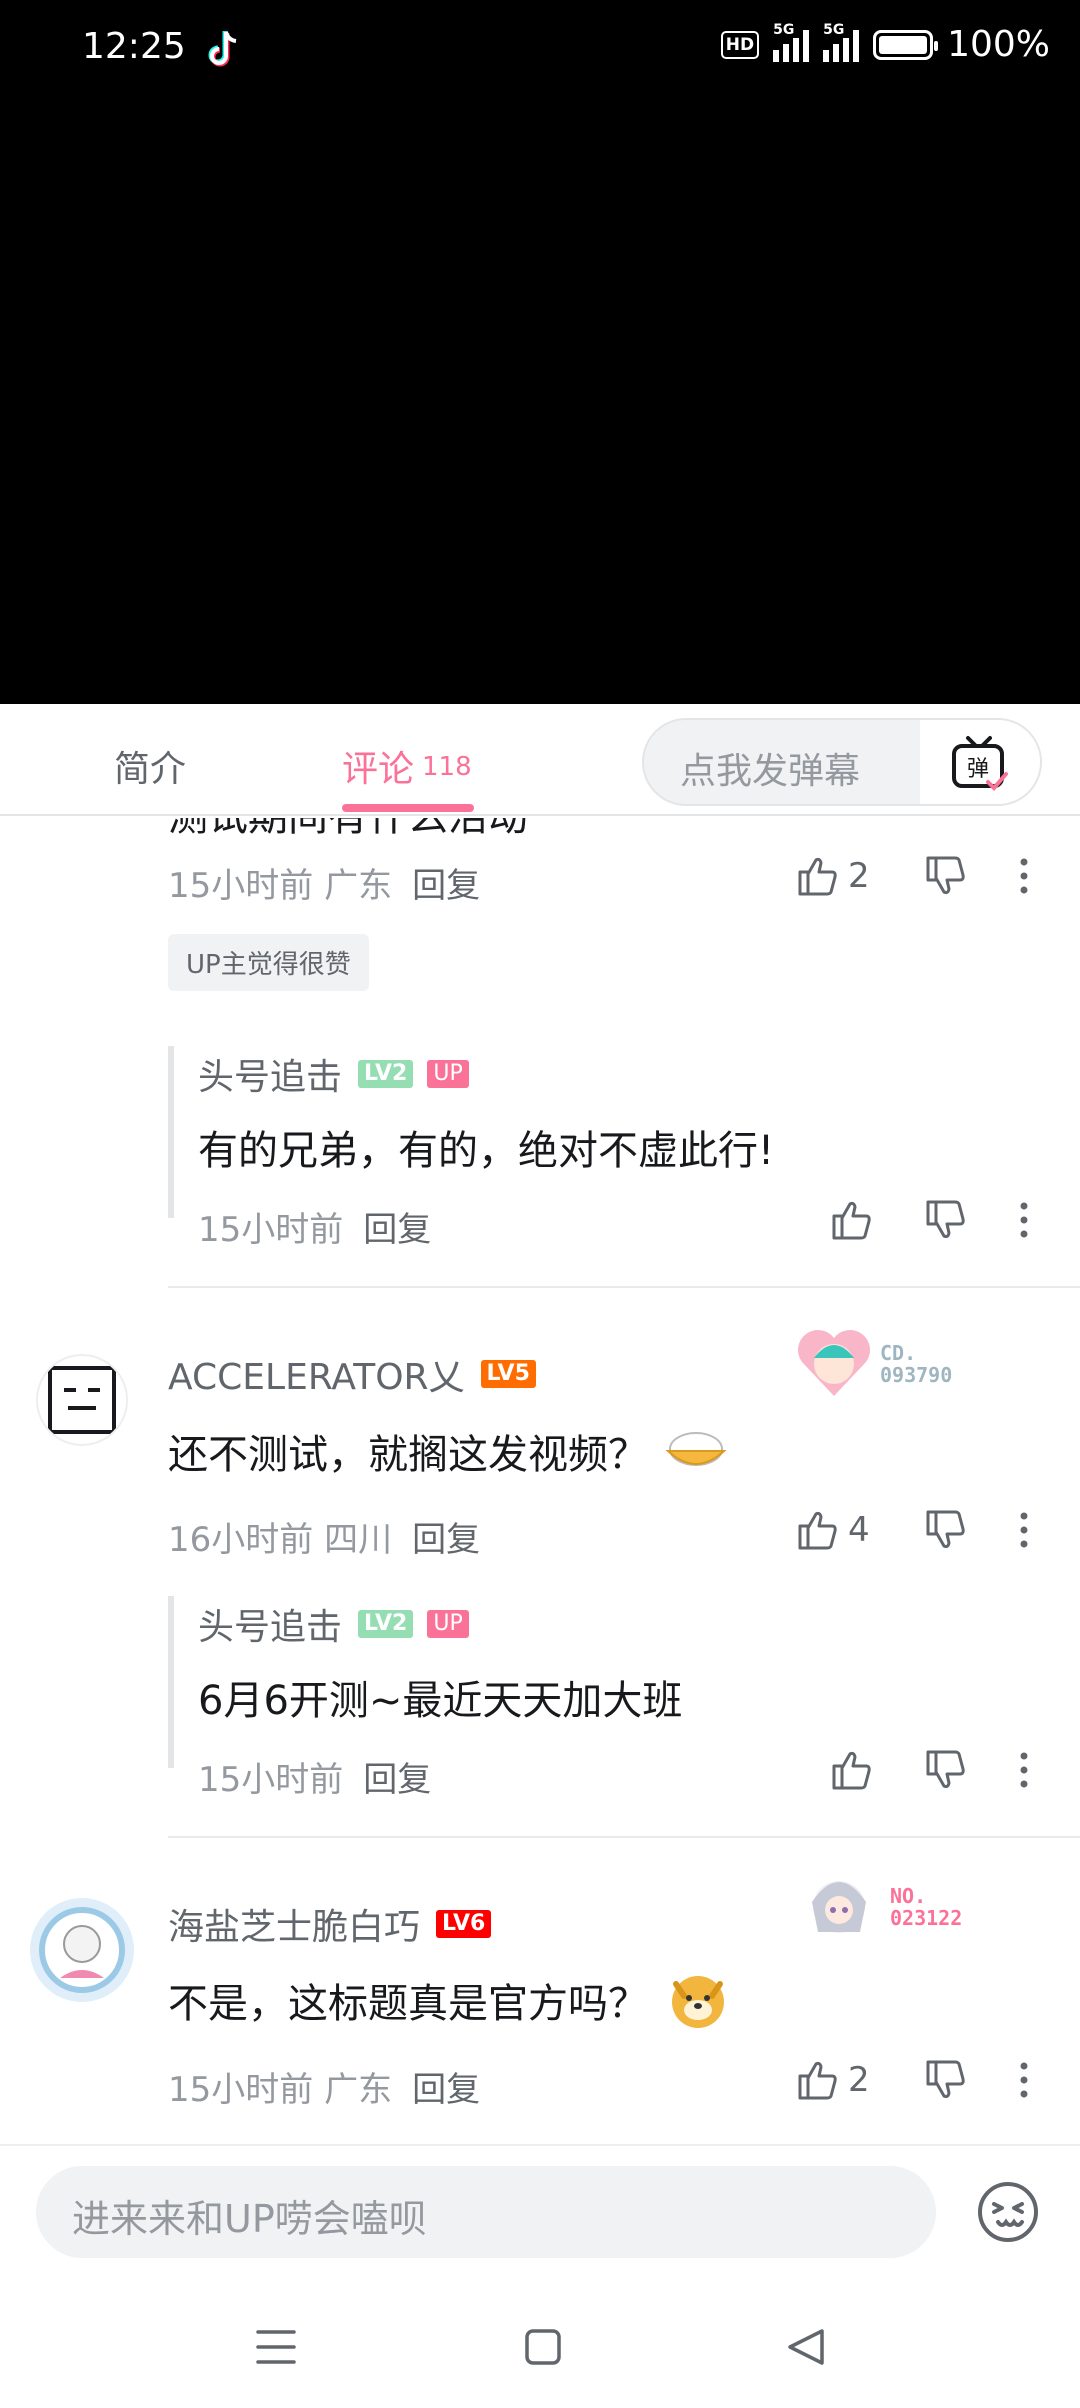  I want to click on fan-medal: CD. 093790, so click(873, 1364).